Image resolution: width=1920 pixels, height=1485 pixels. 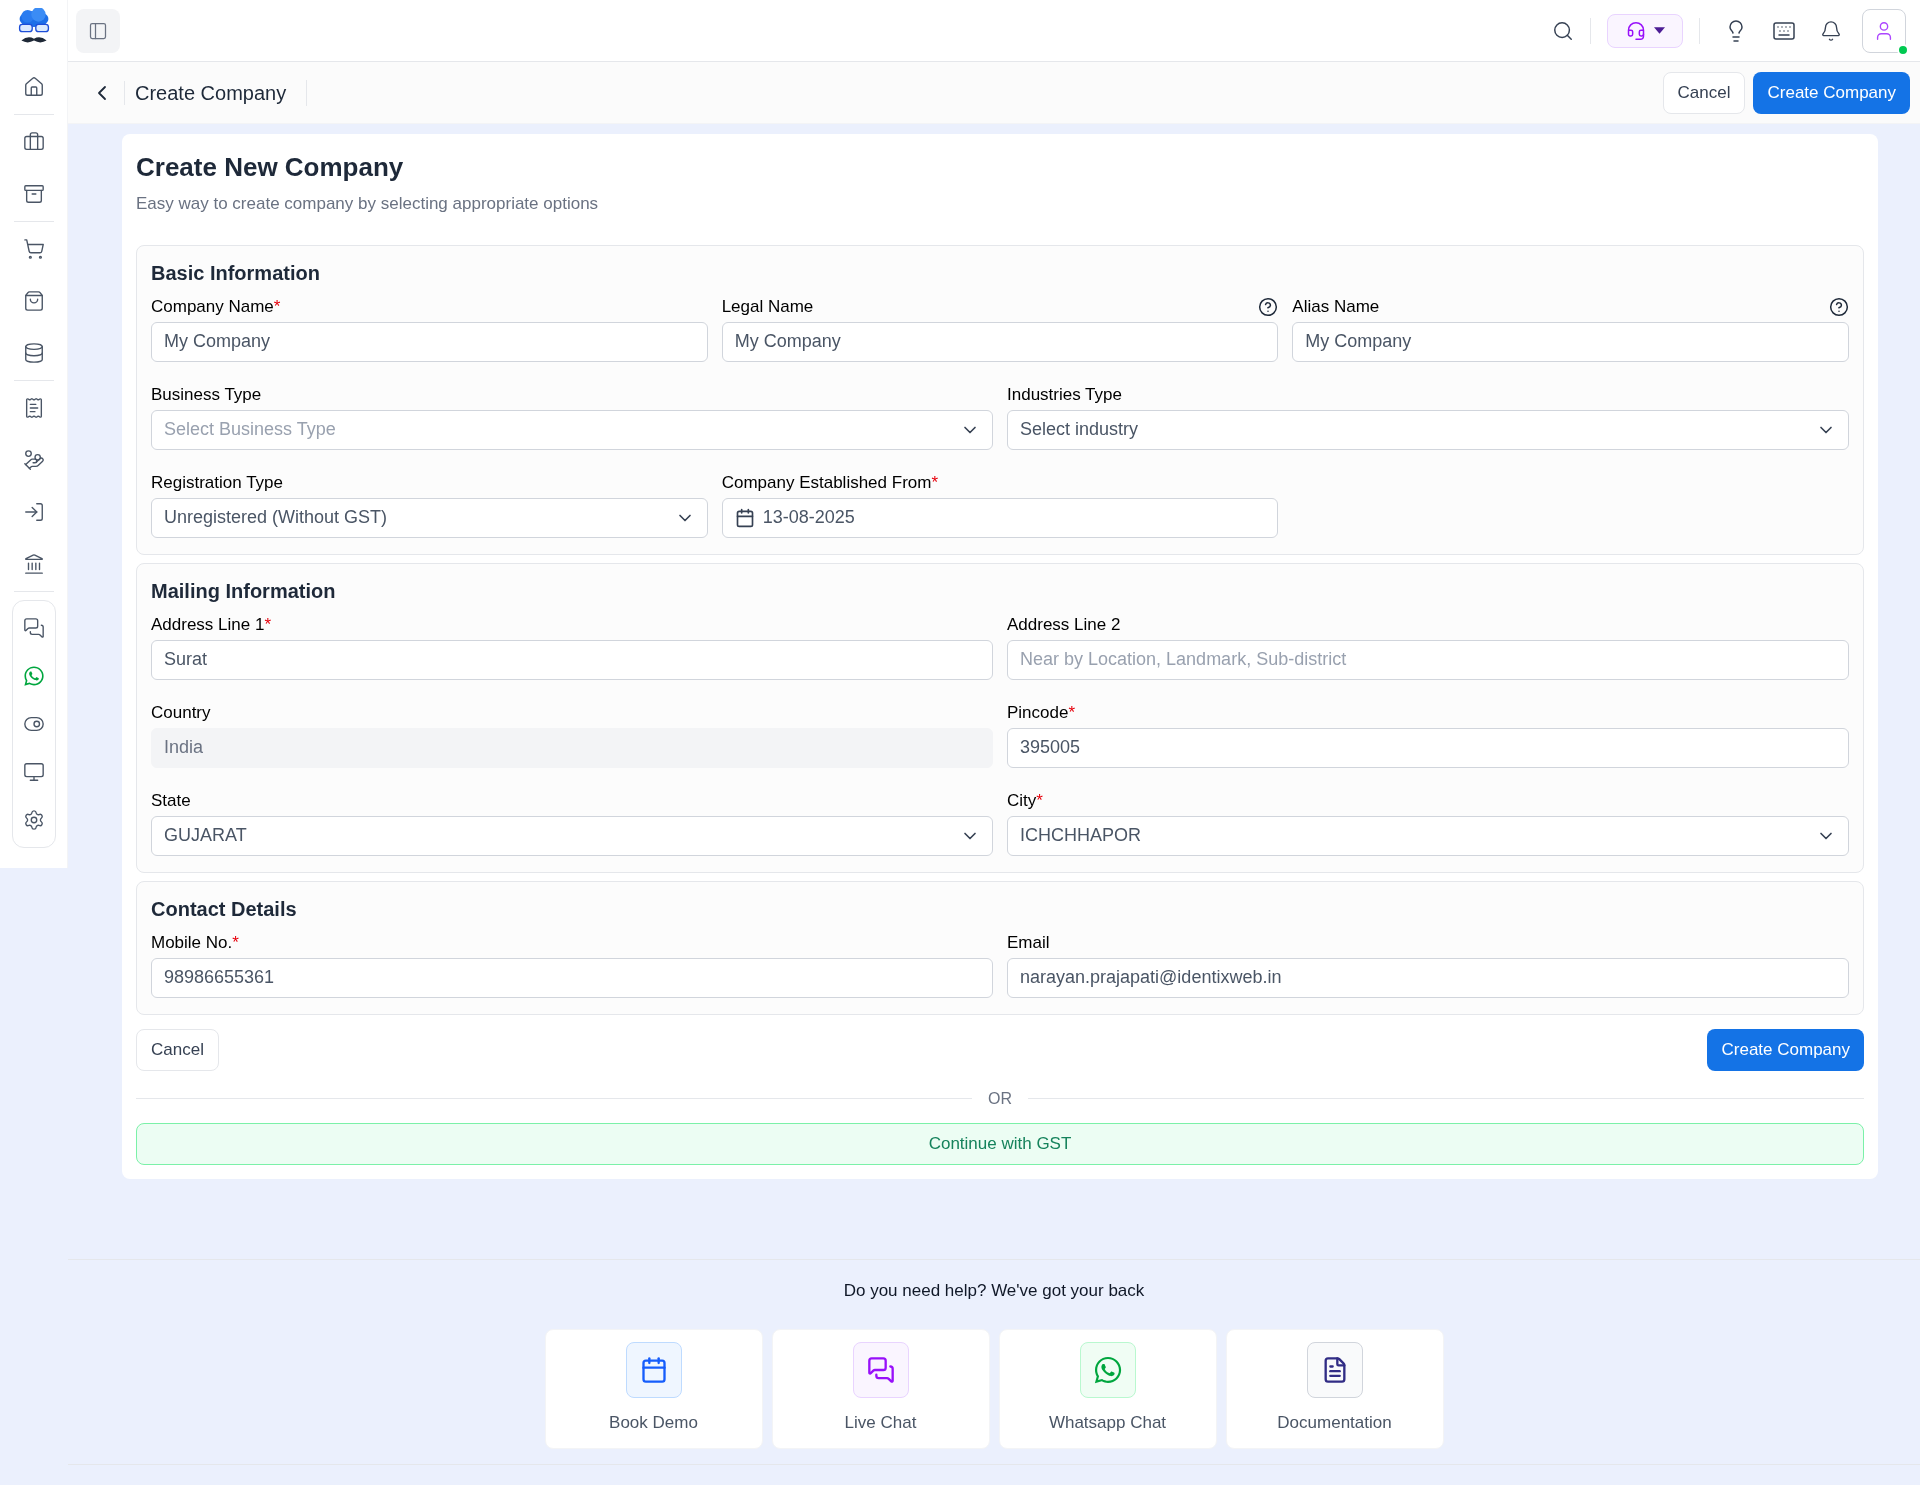 What do you see at coordinates (1336, 306) in the screenshot?
I see `field-label: Alias Name` at bounding box center [1336, 306].